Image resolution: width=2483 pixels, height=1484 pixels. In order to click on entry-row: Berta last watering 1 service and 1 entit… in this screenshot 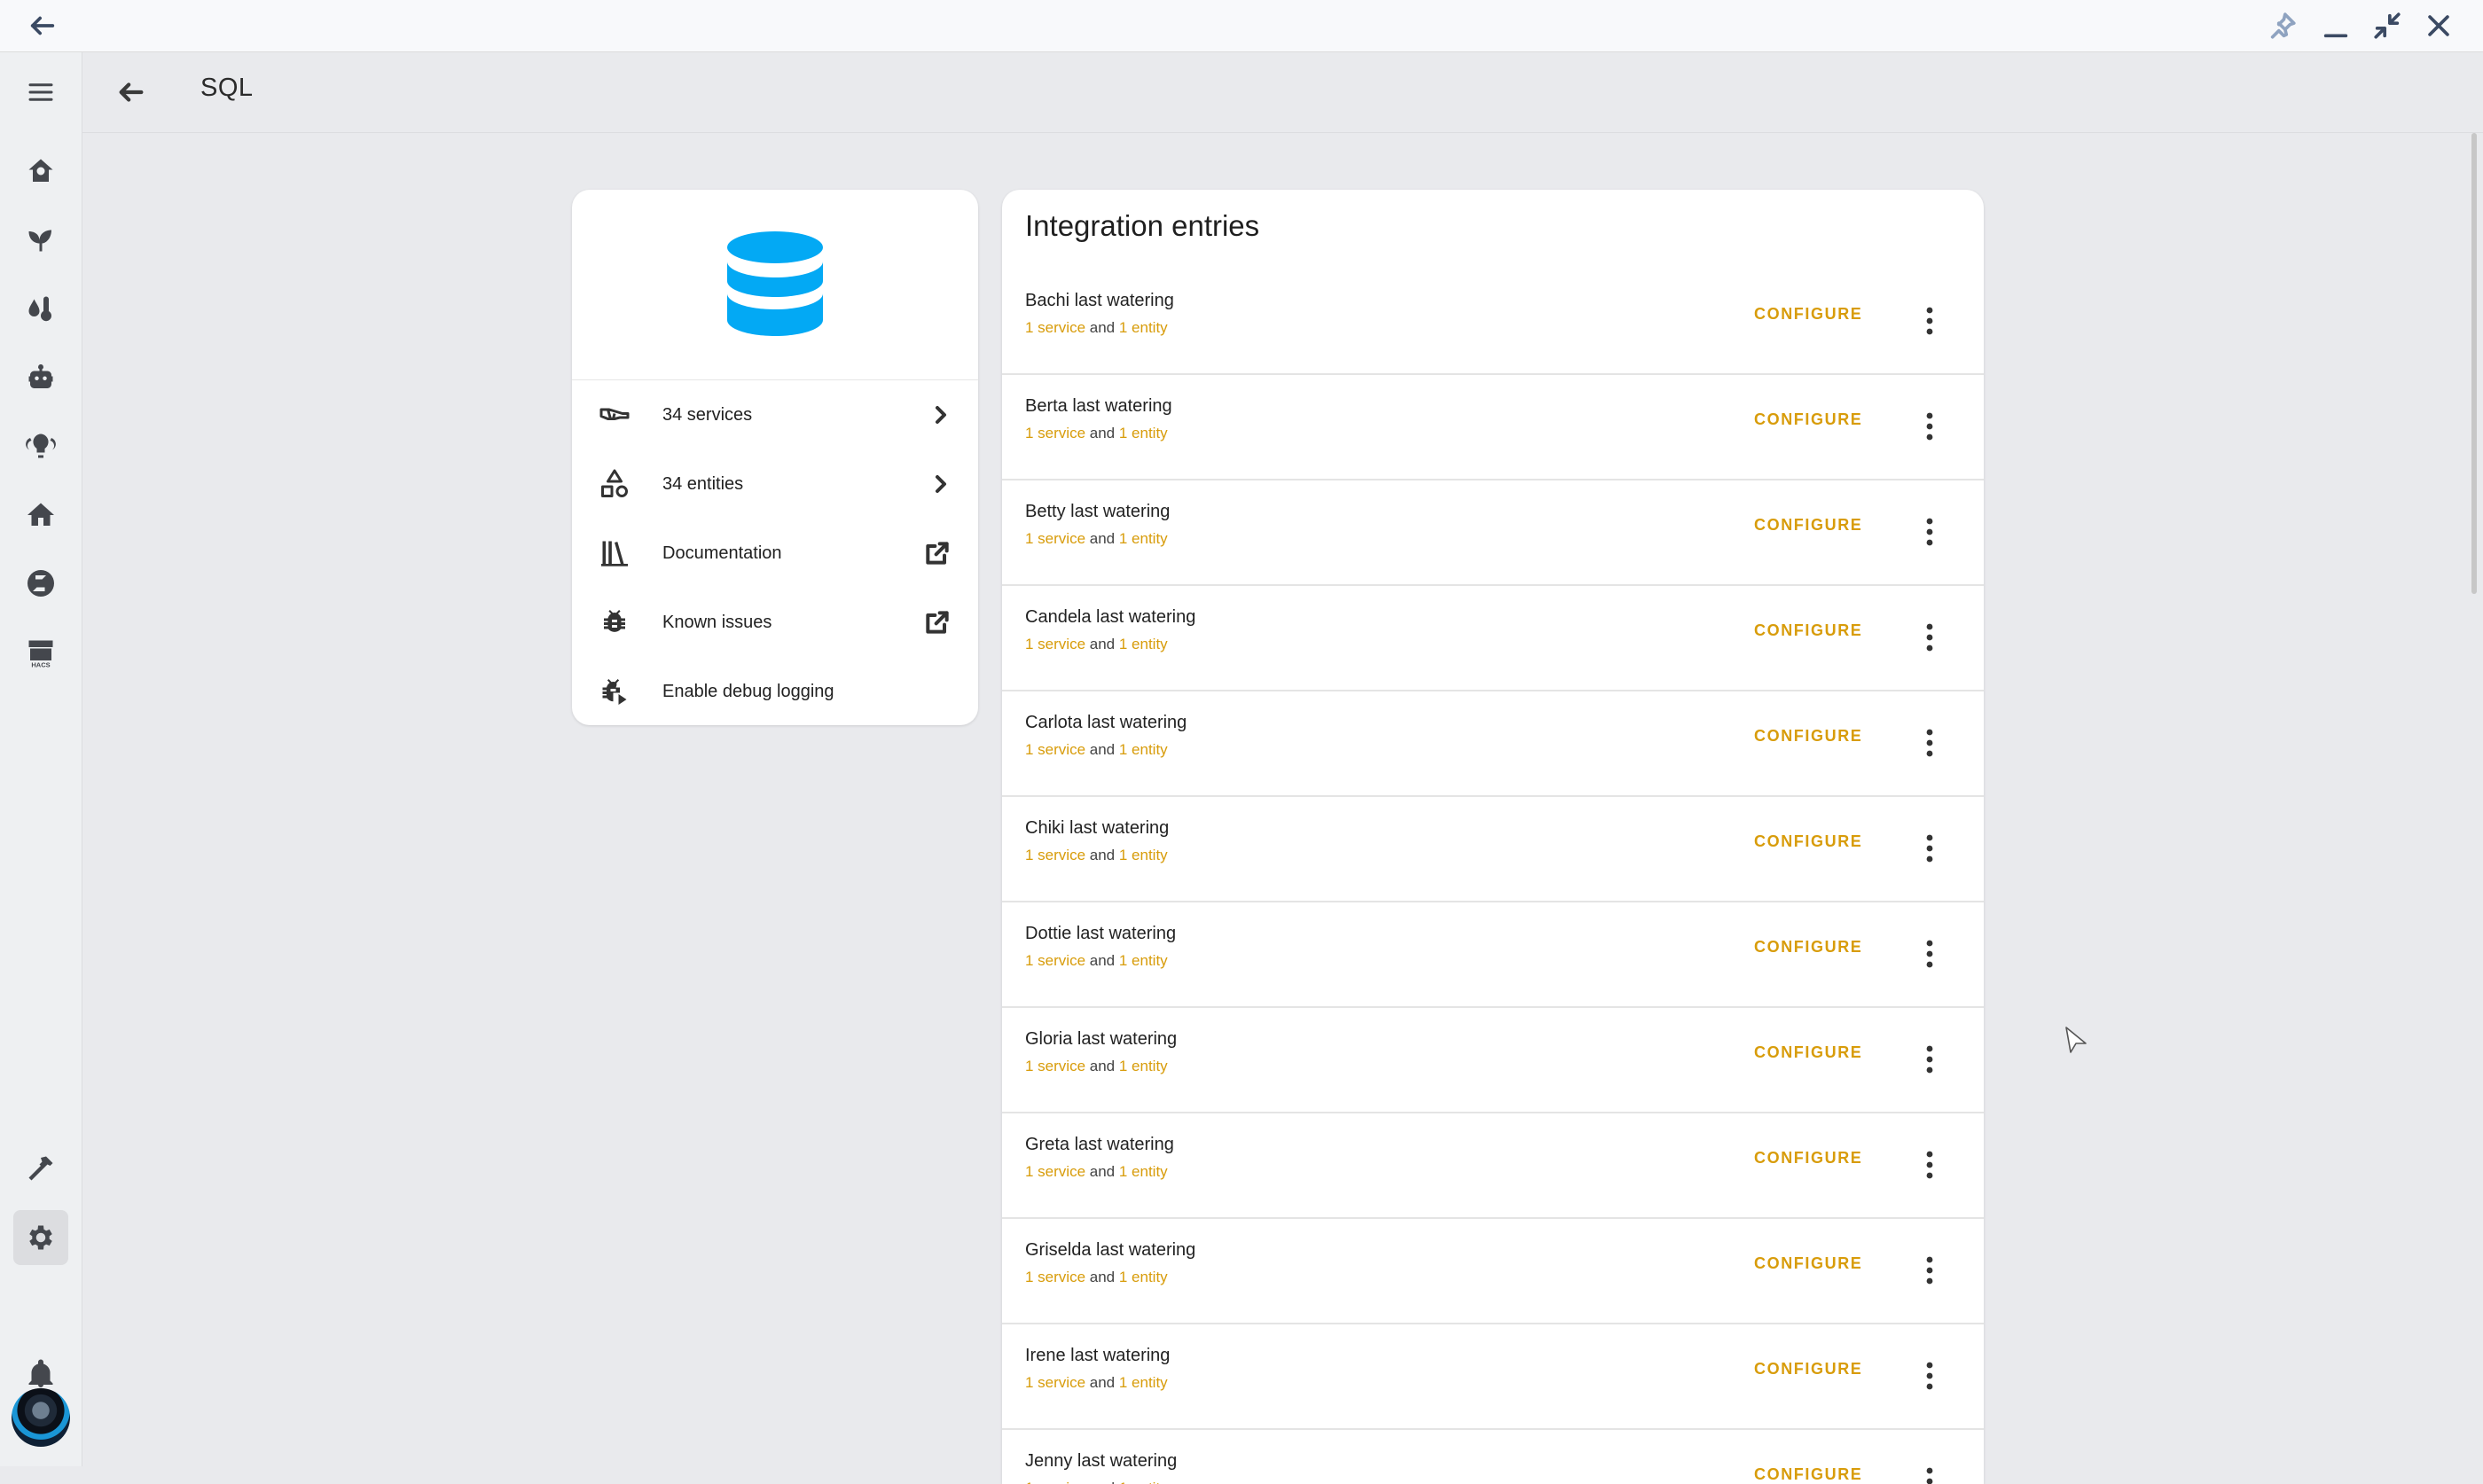, I will do `click(1493, 427)`.